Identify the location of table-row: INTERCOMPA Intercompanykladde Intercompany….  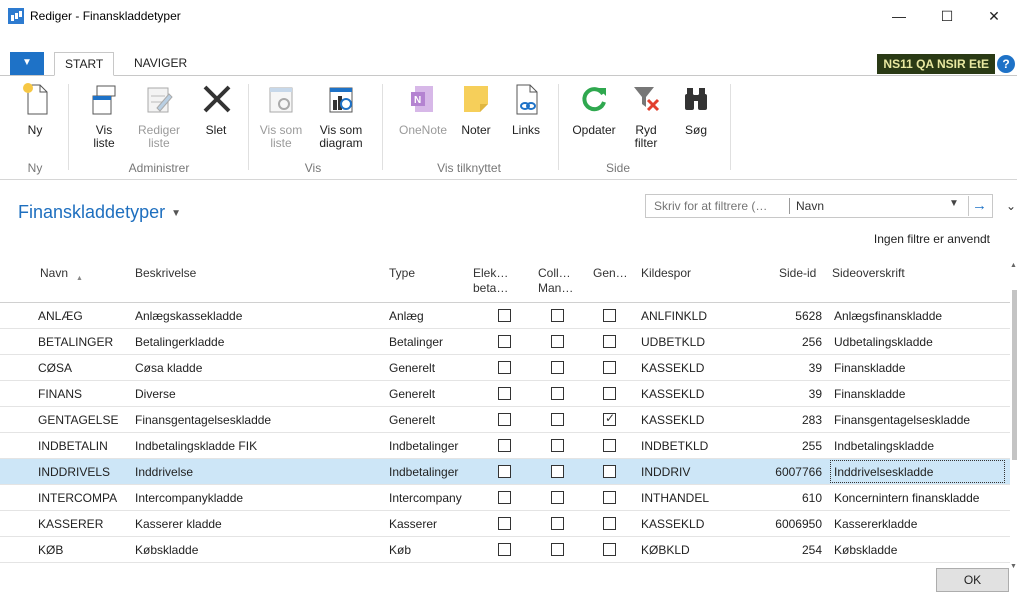
(505, 498).